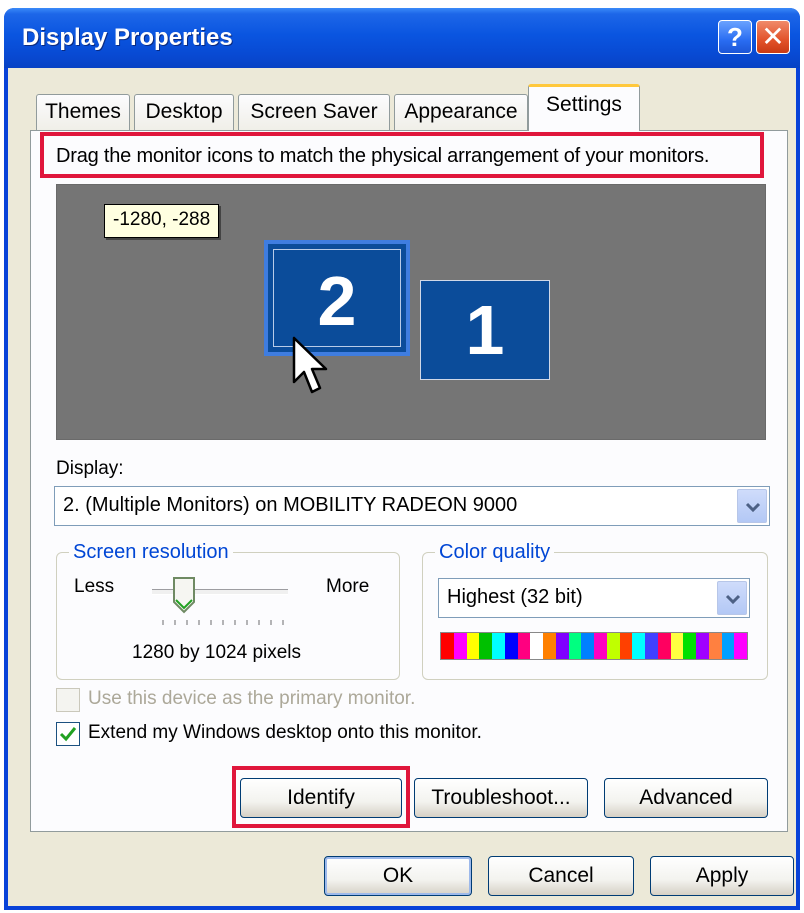 The height and width of the screenshot is (913, 804). Describe the element at coordinates (594, 646) in the screenshot. I see `color-quality-spectrum-bar` at that location.